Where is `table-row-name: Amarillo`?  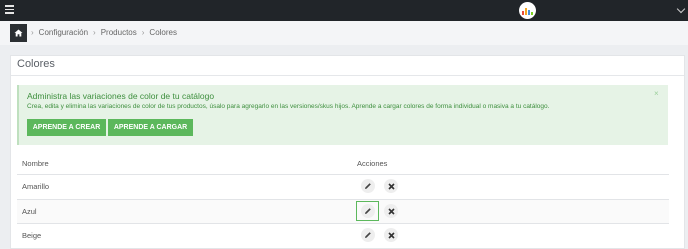 table-row-name: Amarillo is located at coordinates (36, 186).